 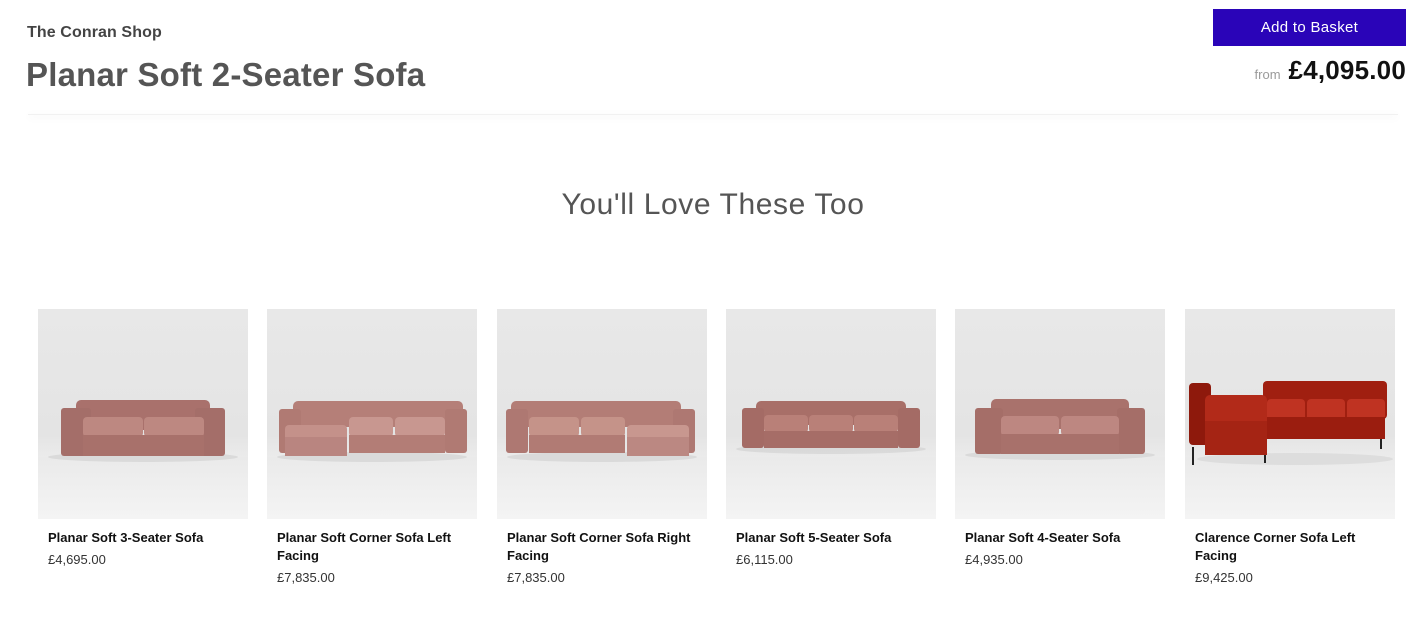 I want to click on product-name: Planar Soft 5-Seater Sofa, so click(x=831, y=538).